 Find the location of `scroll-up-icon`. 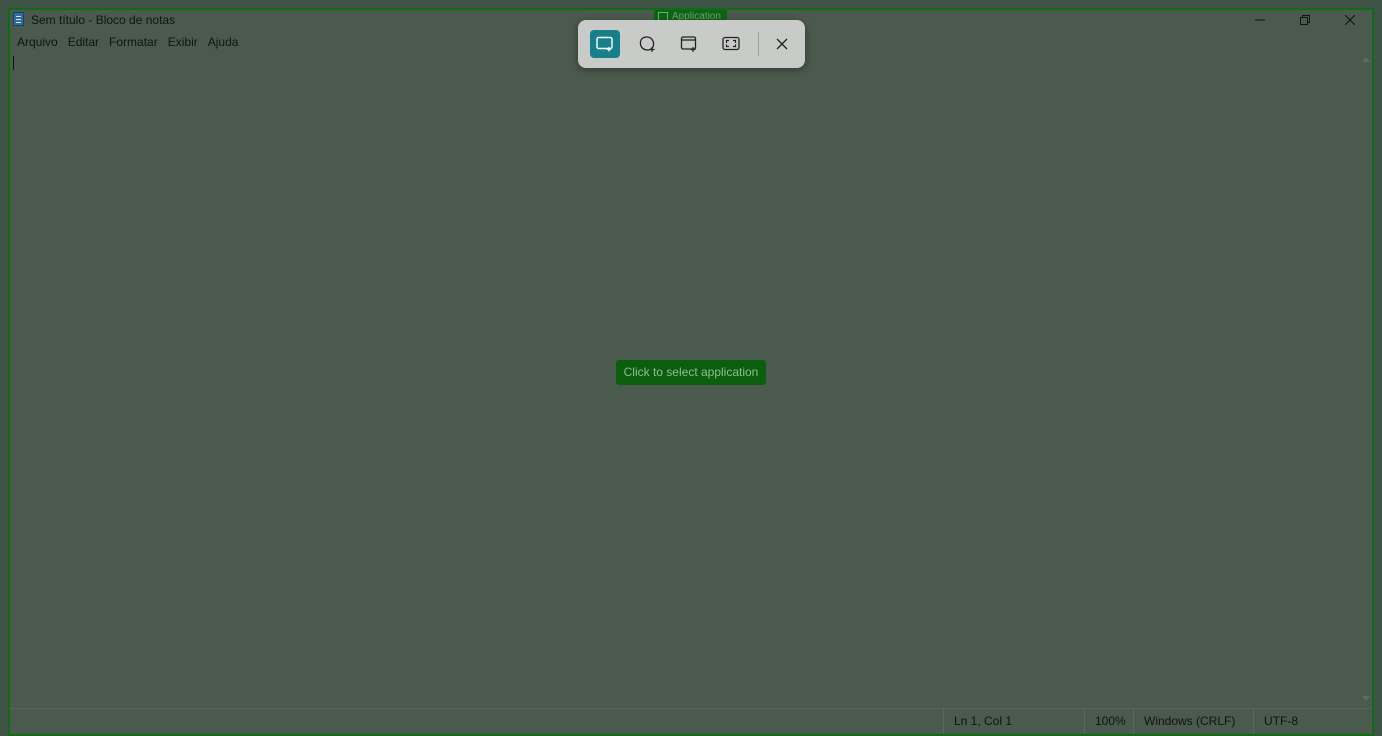

scroll-up-icon is located at coordinates (1366, 59).